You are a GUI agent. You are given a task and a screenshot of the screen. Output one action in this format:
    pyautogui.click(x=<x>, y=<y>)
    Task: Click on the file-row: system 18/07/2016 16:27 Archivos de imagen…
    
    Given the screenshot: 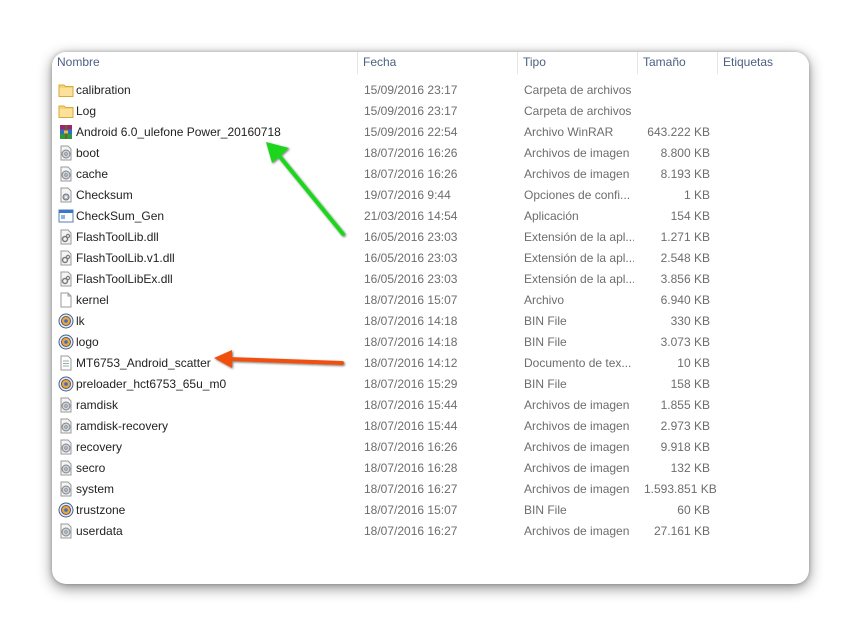 What is the action you would take?
    pyautogui.click(x=430, y=489)
    